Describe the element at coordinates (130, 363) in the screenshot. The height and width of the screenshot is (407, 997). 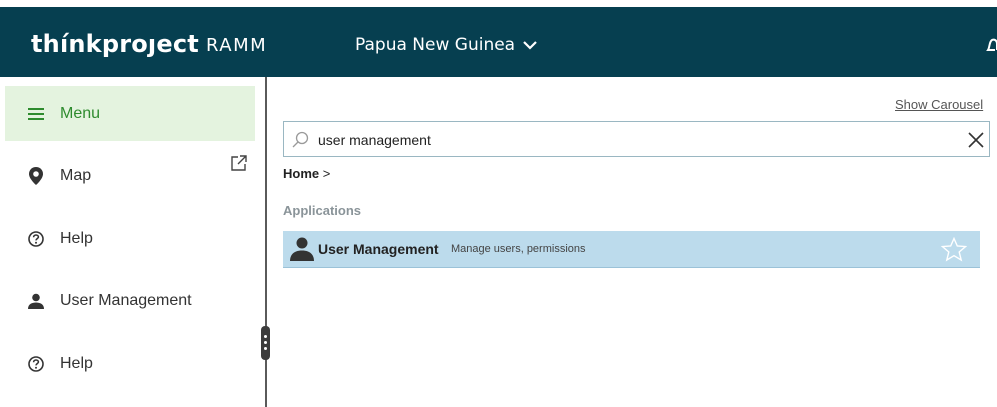
I see `sidebar-item-help-2: Help` at that location.